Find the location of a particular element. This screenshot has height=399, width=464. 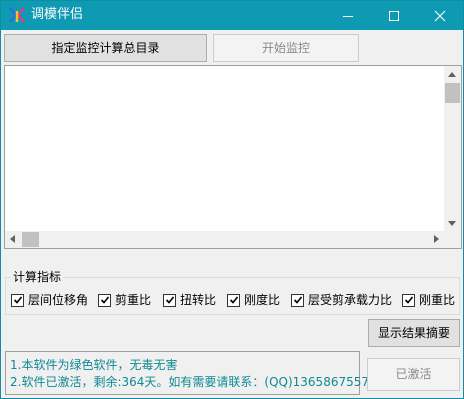

info-line-2: 2.软件已激活，剩余:364天。如有需要请联系：(QQ)1365867557 is located at coordinates (189, 382).